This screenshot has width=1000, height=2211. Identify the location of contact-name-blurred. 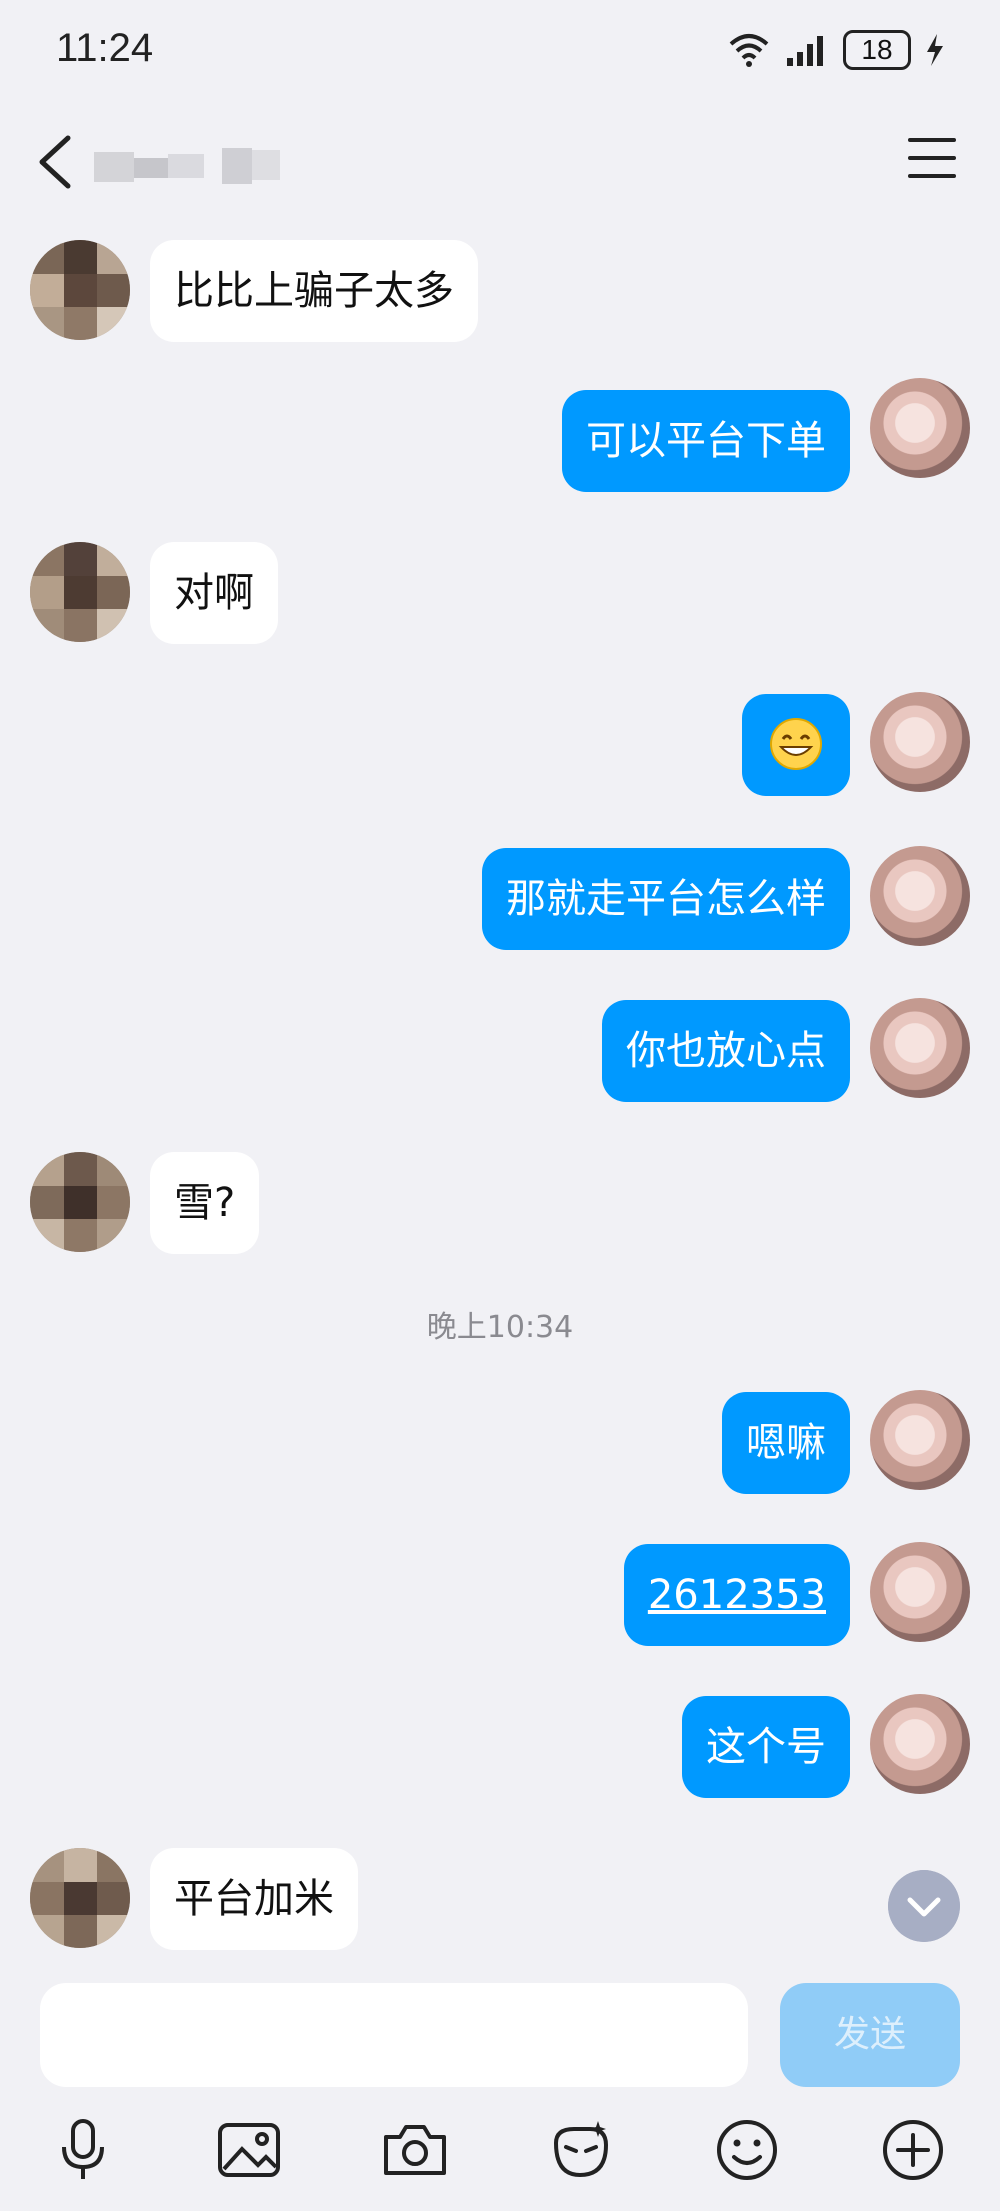
(187, 166).